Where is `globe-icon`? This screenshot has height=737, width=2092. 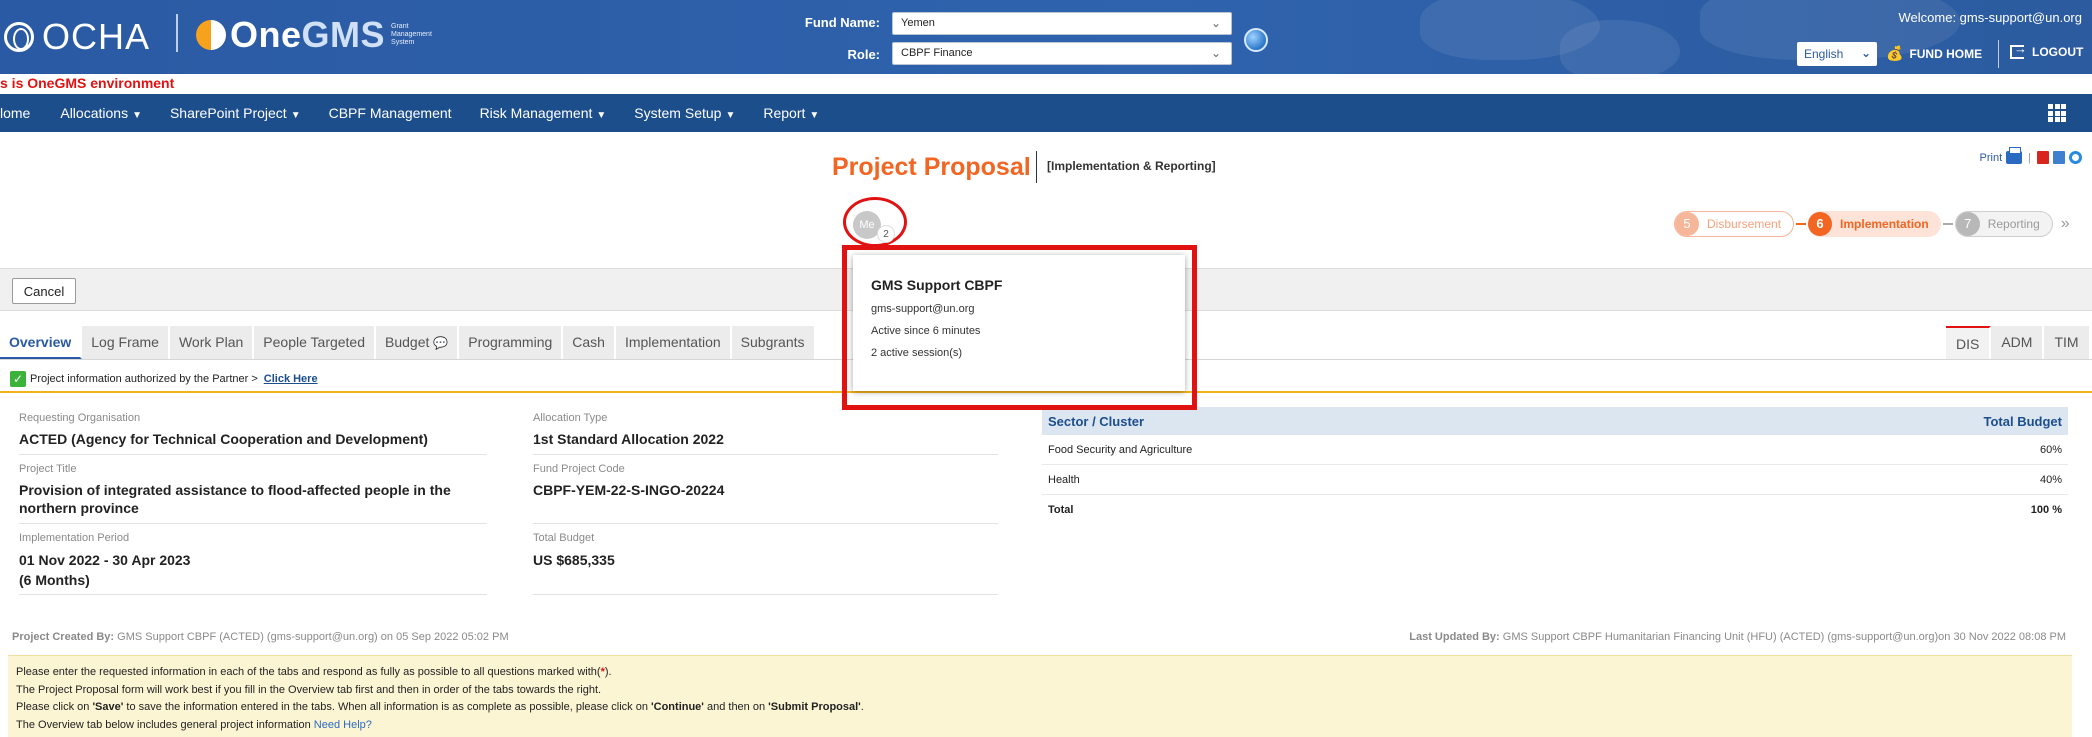 globe-icon is located at coordinates (1256, 40).